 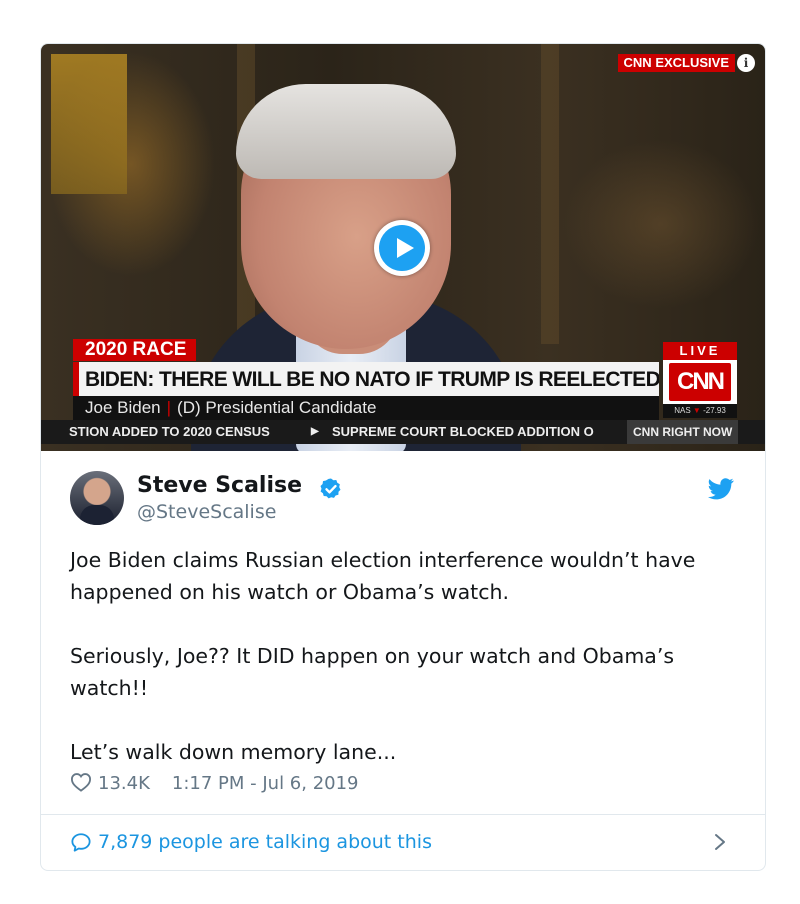 I want to click on play-button, so click(x=402, y=248).